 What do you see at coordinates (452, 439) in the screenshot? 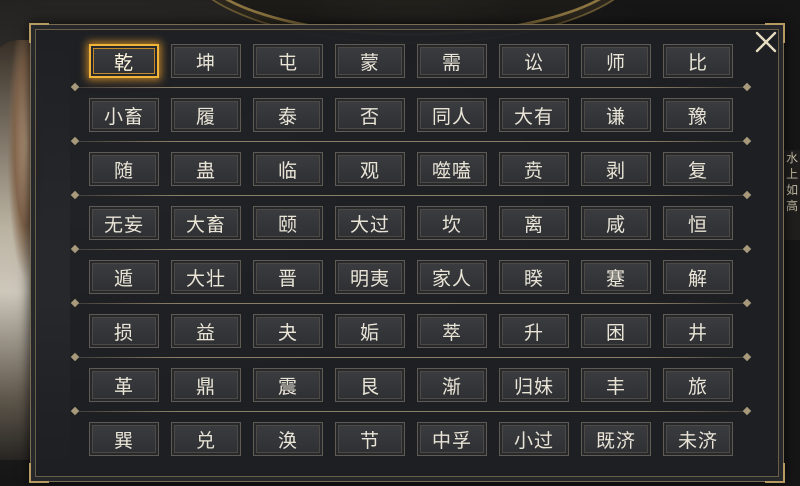
I see `hexagram-button: 中孚` at bounding box center [452, 439].